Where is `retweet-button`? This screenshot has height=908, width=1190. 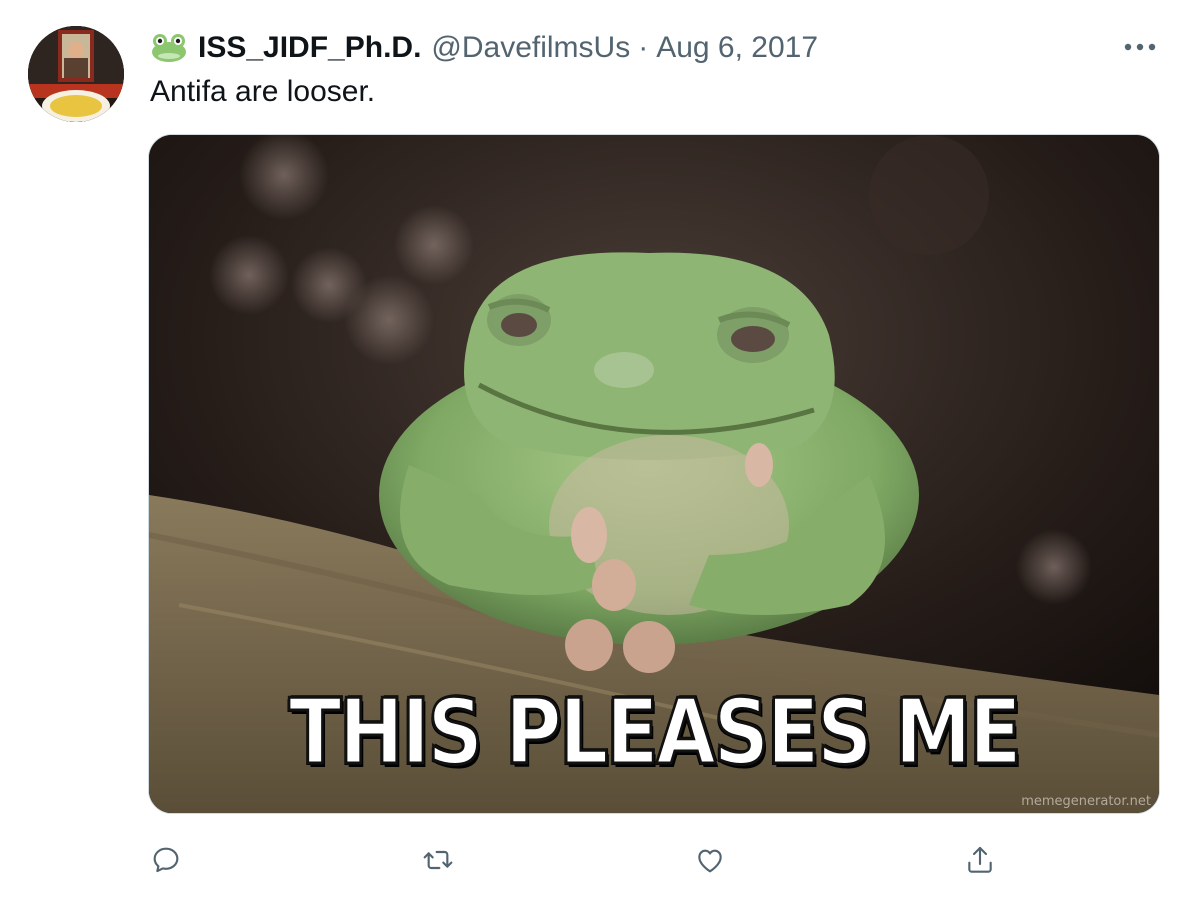
retweet-button is located at coordinates (438, 860).